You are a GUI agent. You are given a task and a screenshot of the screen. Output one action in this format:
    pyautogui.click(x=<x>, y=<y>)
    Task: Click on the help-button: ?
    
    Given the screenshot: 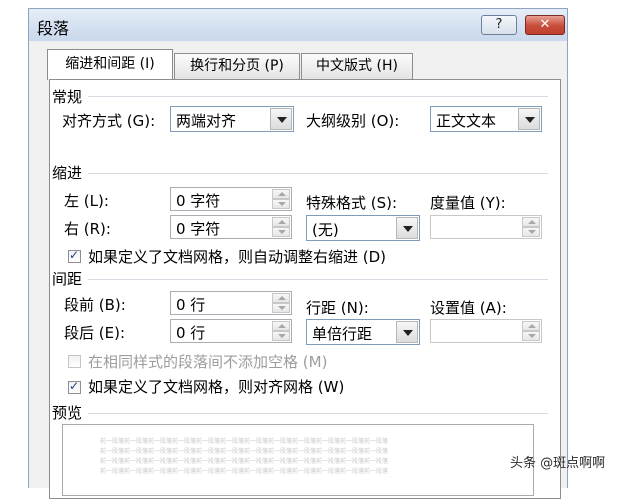 What is the action you would take?
    pyautogui.click(x=499, y=25)
    